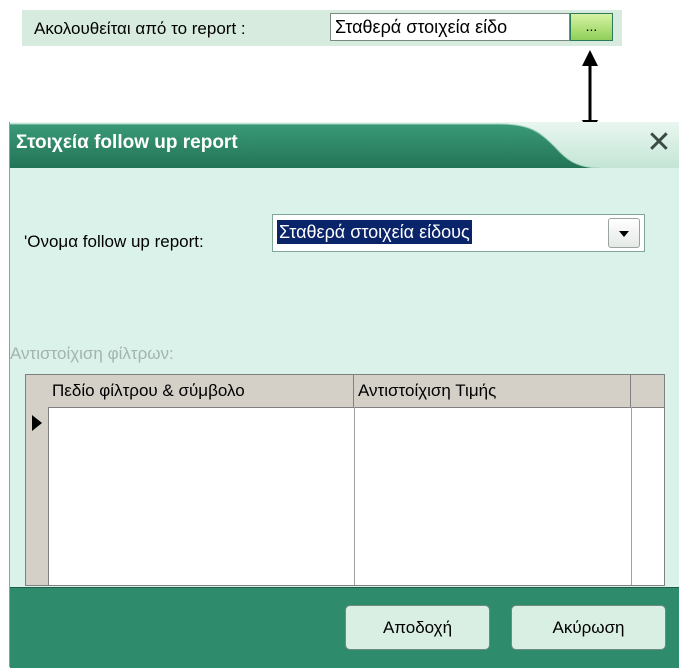 This screenshot has height=668, width=679. Describe the element at coordinates (450, 27) in the screenshot. I see `followup-report-field: Σταθερά στοιχεία είδο` at that location.